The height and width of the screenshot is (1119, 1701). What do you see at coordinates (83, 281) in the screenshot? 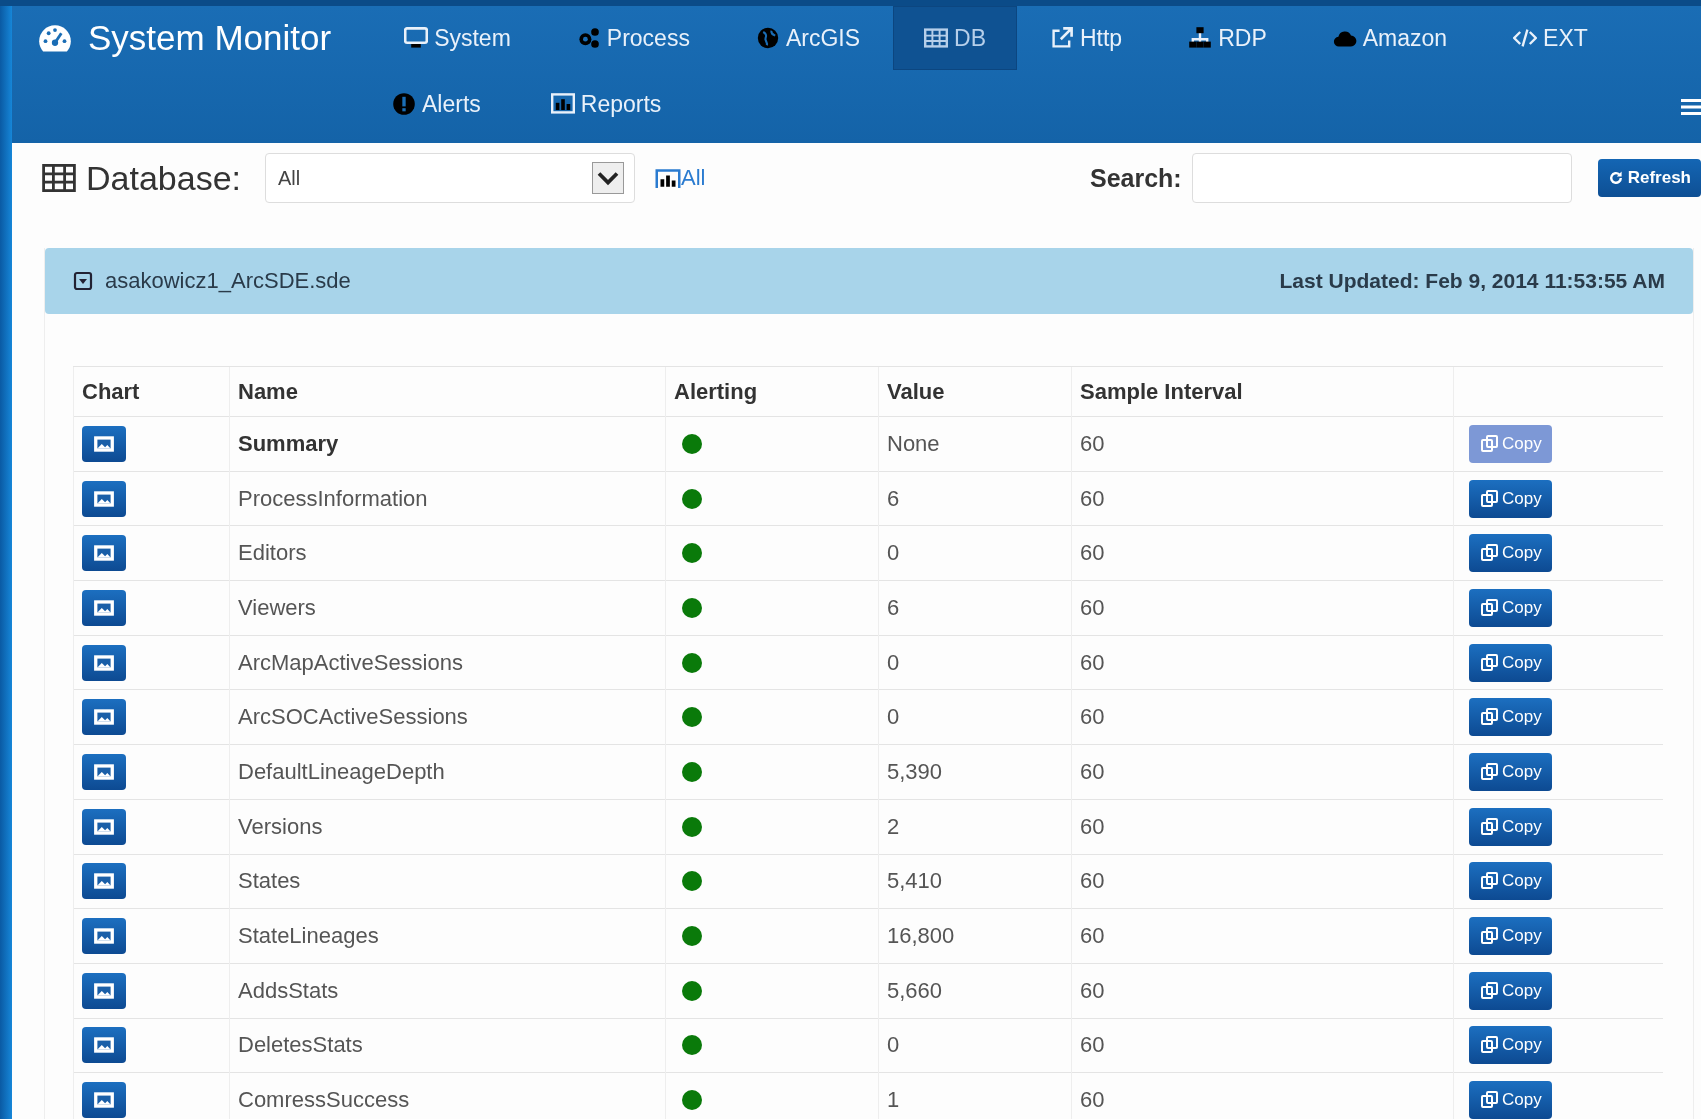
I see `collapse-icon` at bounding box center [83, 281].